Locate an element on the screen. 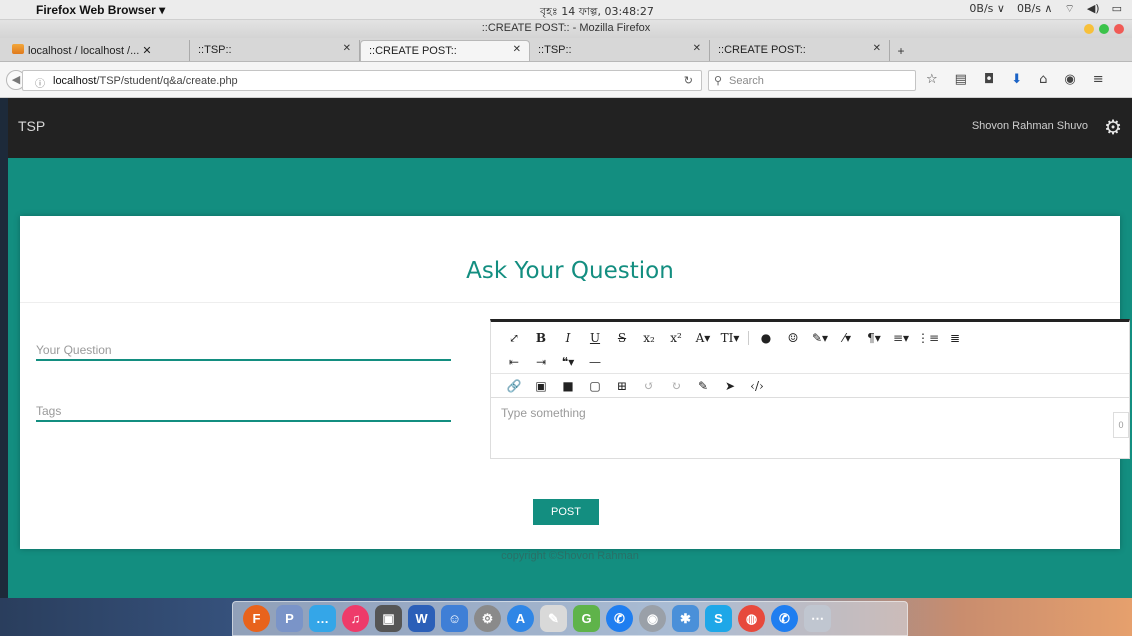 The image size is (1132, 636). post-button: POST is located at coordinates (566, 512).